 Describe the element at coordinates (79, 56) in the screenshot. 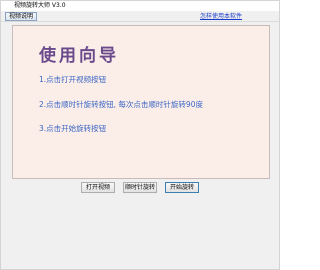

I see `guide-title: 使用向导` at that location.